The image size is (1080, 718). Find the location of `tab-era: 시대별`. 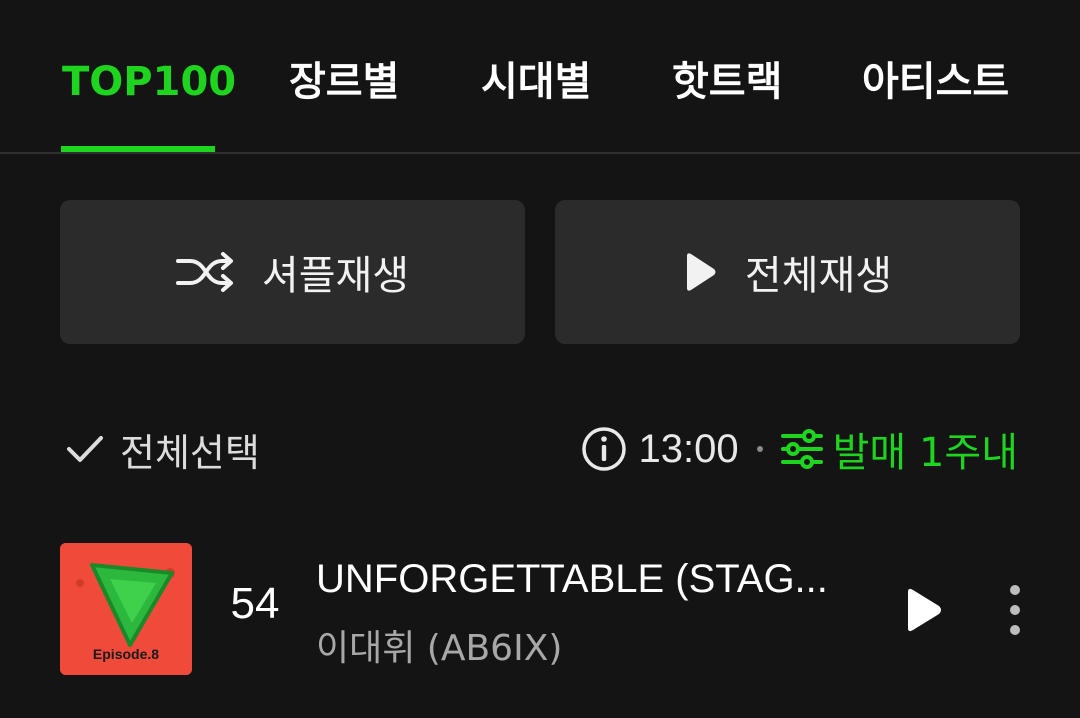

tab-era: 시대별 is located at coordinates (536, 82).